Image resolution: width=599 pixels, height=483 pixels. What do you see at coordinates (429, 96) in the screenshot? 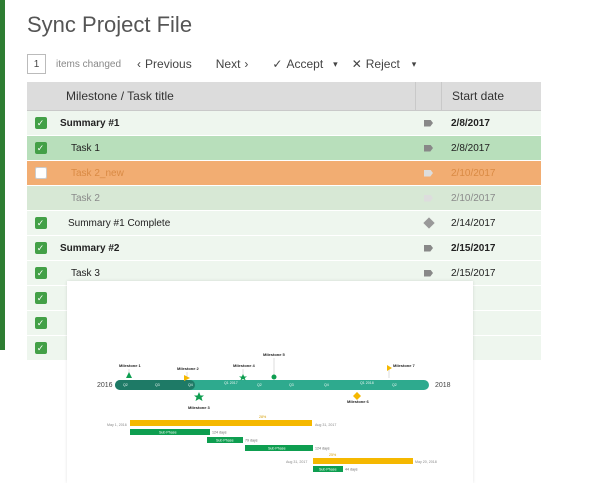
I see `header-tag-col` at bounding box center [429, 96].